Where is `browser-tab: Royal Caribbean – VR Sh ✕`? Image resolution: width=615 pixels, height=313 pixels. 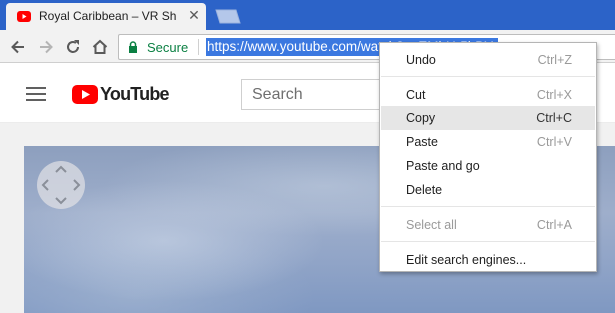
browser-tab: Royal Caribbean – VR Sh ✕ is located at coordinates (106, 16).